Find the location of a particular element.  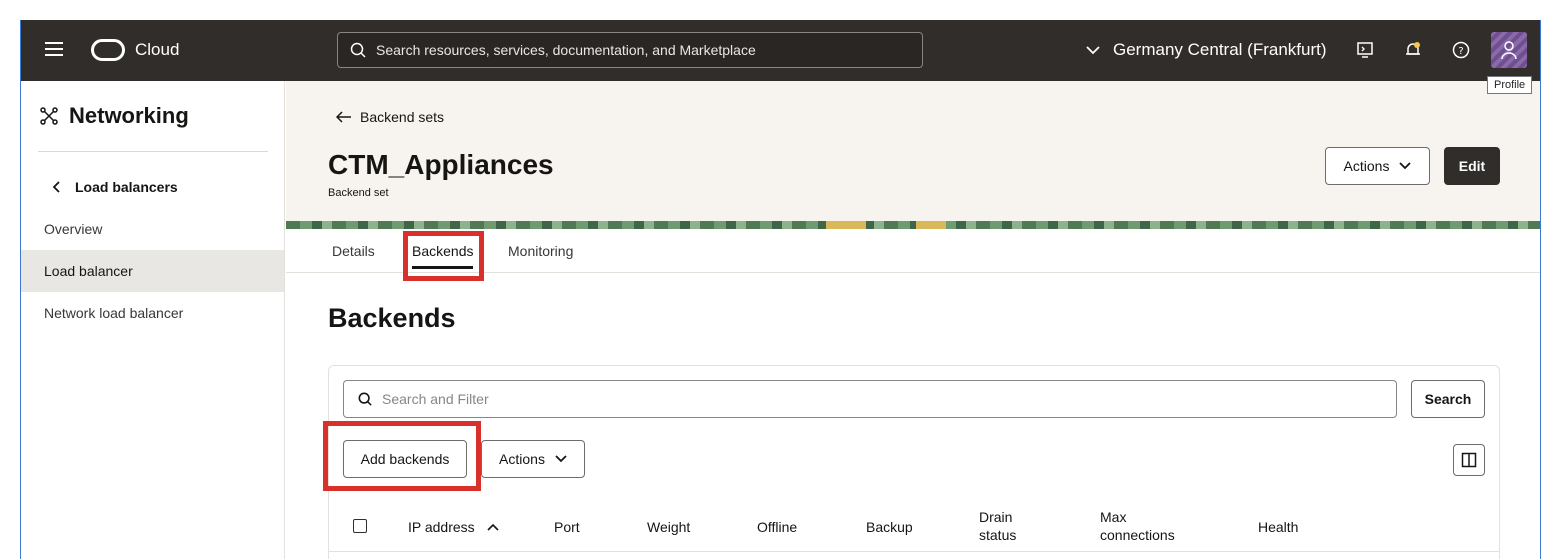

backends-search-field is located at coordinates (870, 399).